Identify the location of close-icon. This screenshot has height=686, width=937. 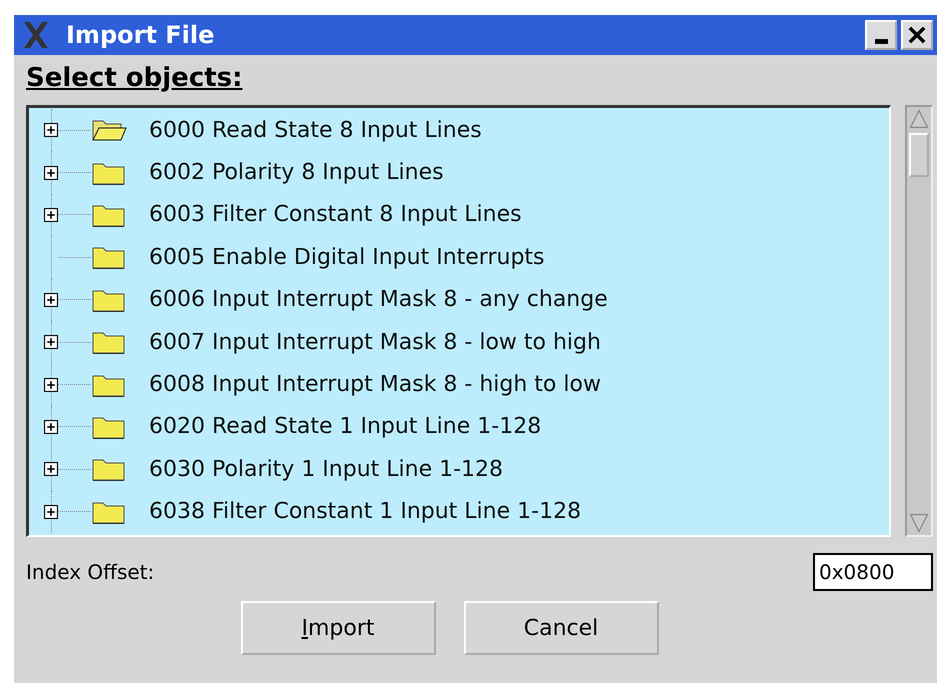
(917, 35).